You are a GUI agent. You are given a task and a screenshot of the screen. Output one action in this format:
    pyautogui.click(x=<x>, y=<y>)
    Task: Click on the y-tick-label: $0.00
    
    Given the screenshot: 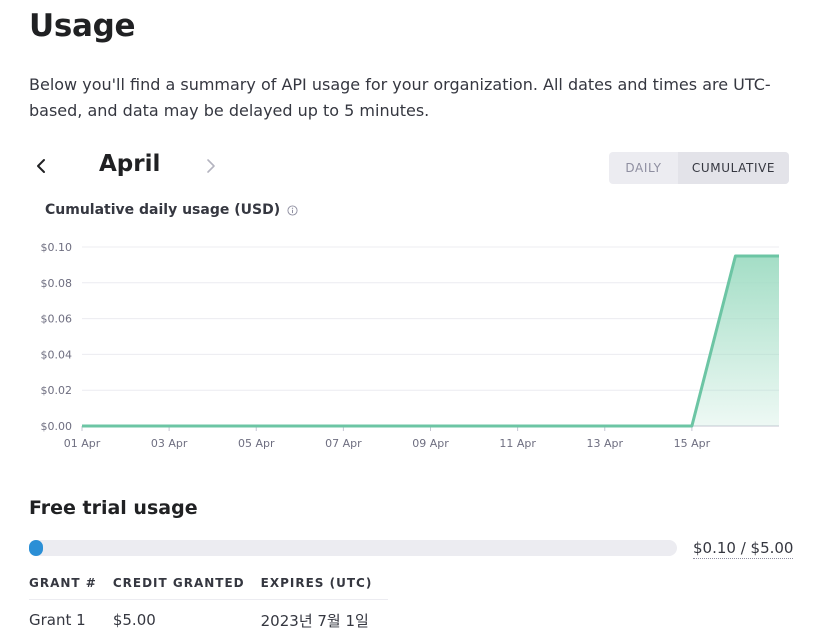 What is the action you would take?
    pyautogui.click(x=57, y=426)
    